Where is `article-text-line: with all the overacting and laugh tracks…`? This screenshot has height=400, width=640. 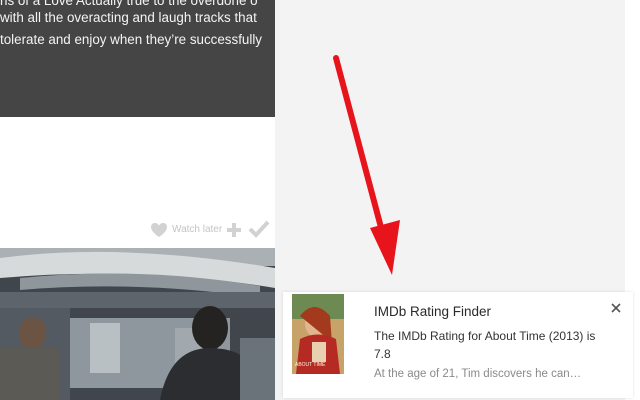 article-text-line: with all the overacting and laugh tracks… is located at coordinates (128, 17).